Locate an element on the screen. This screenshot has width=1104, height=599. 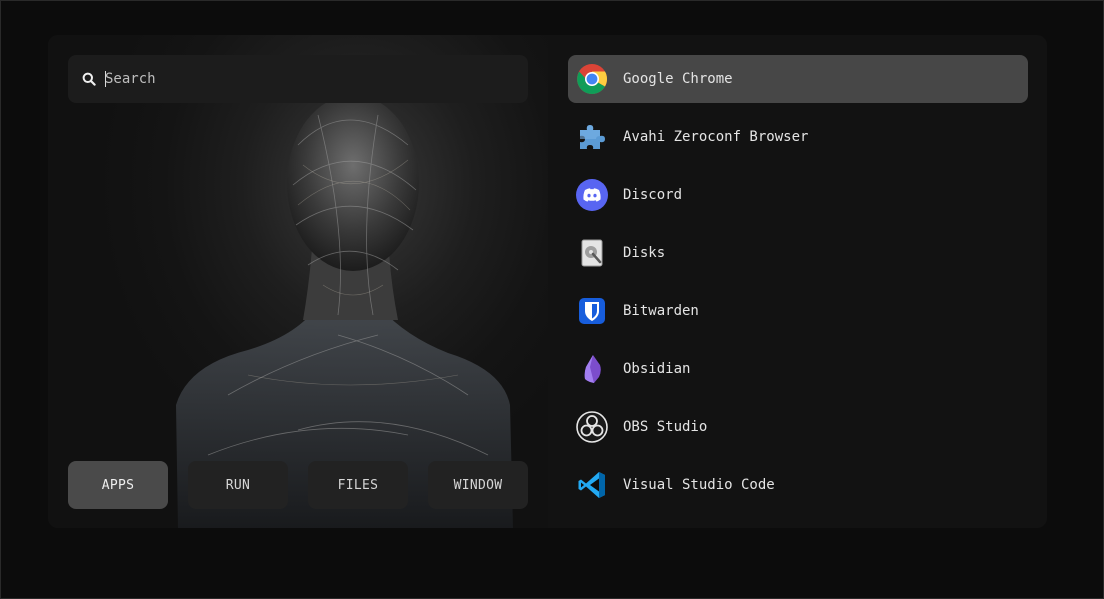
app-item-visual-studio-code: Visual Studio Code is located at coordinates (798, 485).